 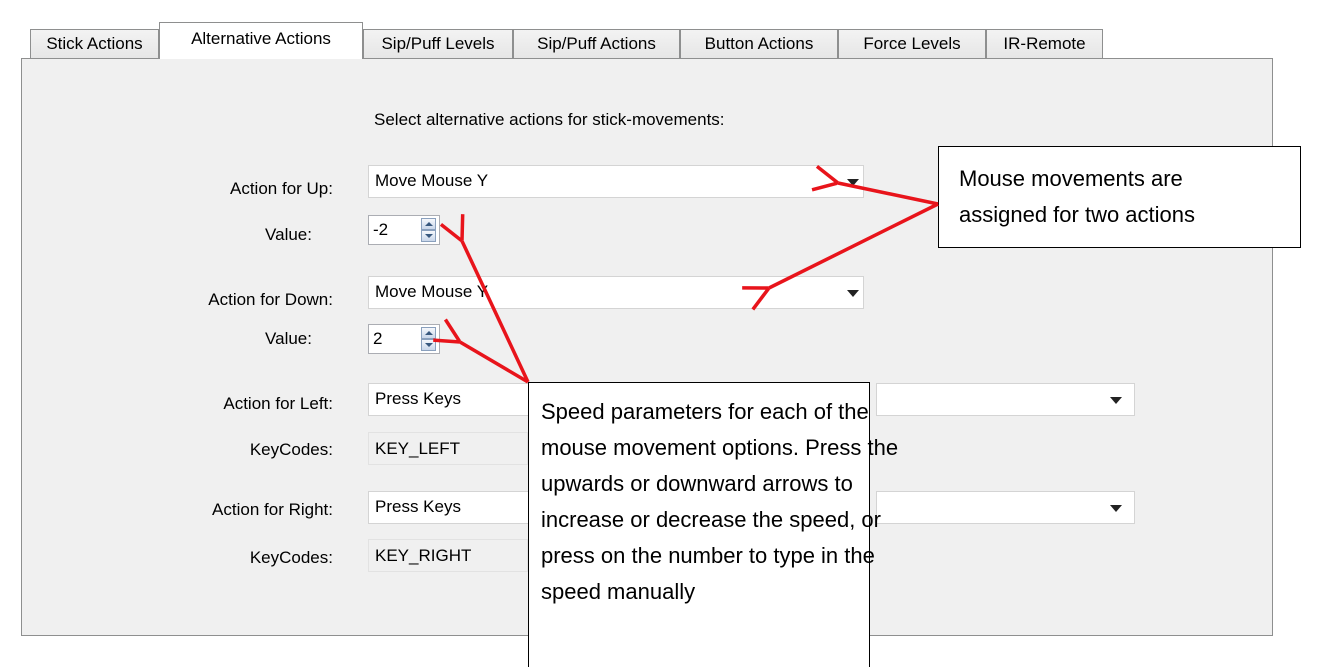 What do you see at coordinates (1071, 178) in the screenshot?
I see `callout-line: Mouse movements are` at bounding box center [1071, 178].